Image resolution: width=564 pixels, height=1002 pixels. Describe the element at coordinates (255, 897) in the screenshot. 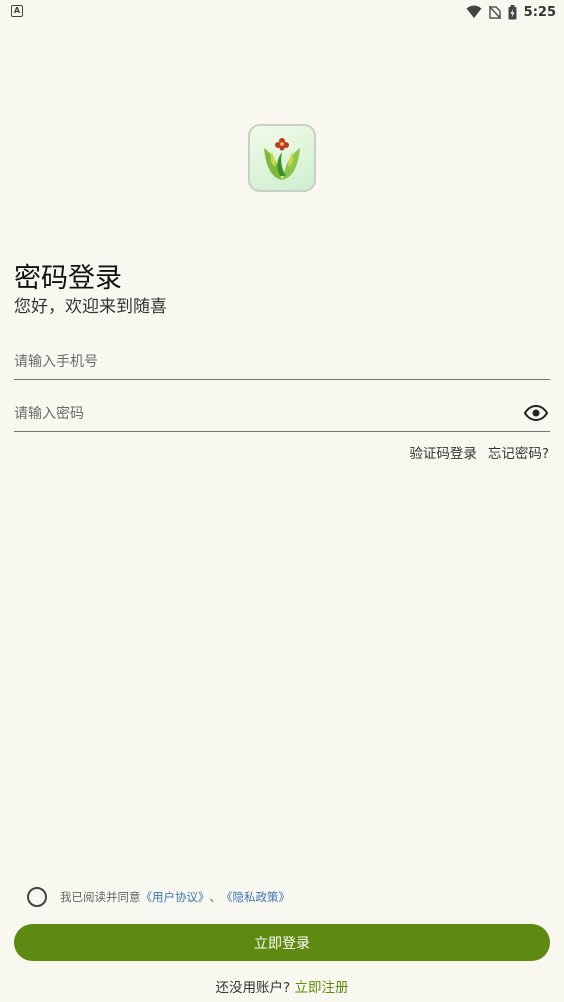

I see `privacy-policy-link: 《隐私政策》` at that location.